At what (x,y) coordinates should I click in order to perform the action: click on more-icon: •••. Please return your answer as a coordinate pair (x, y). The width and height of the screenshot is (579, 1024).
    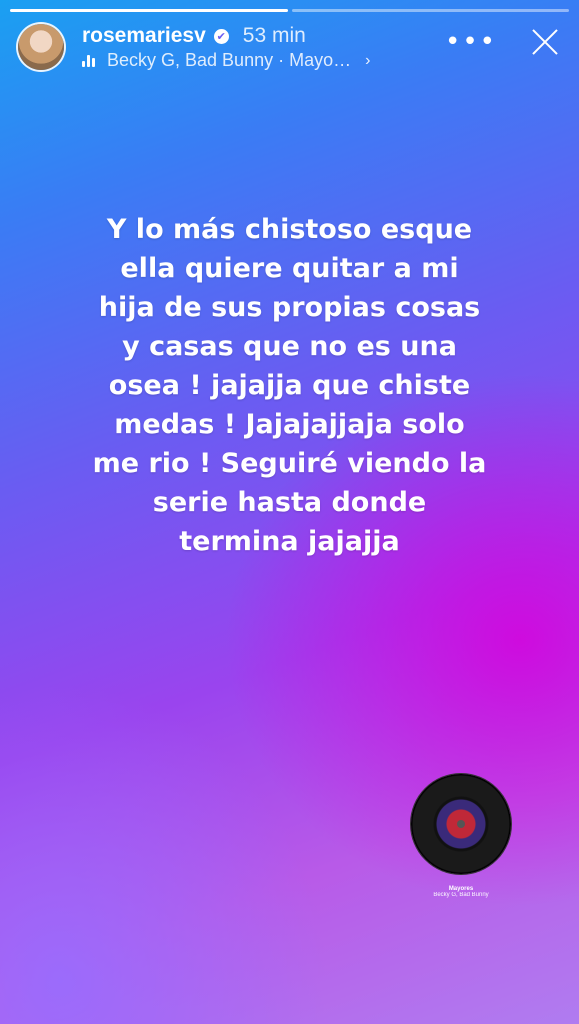
    Looking at the image, I should click on (471, 42).